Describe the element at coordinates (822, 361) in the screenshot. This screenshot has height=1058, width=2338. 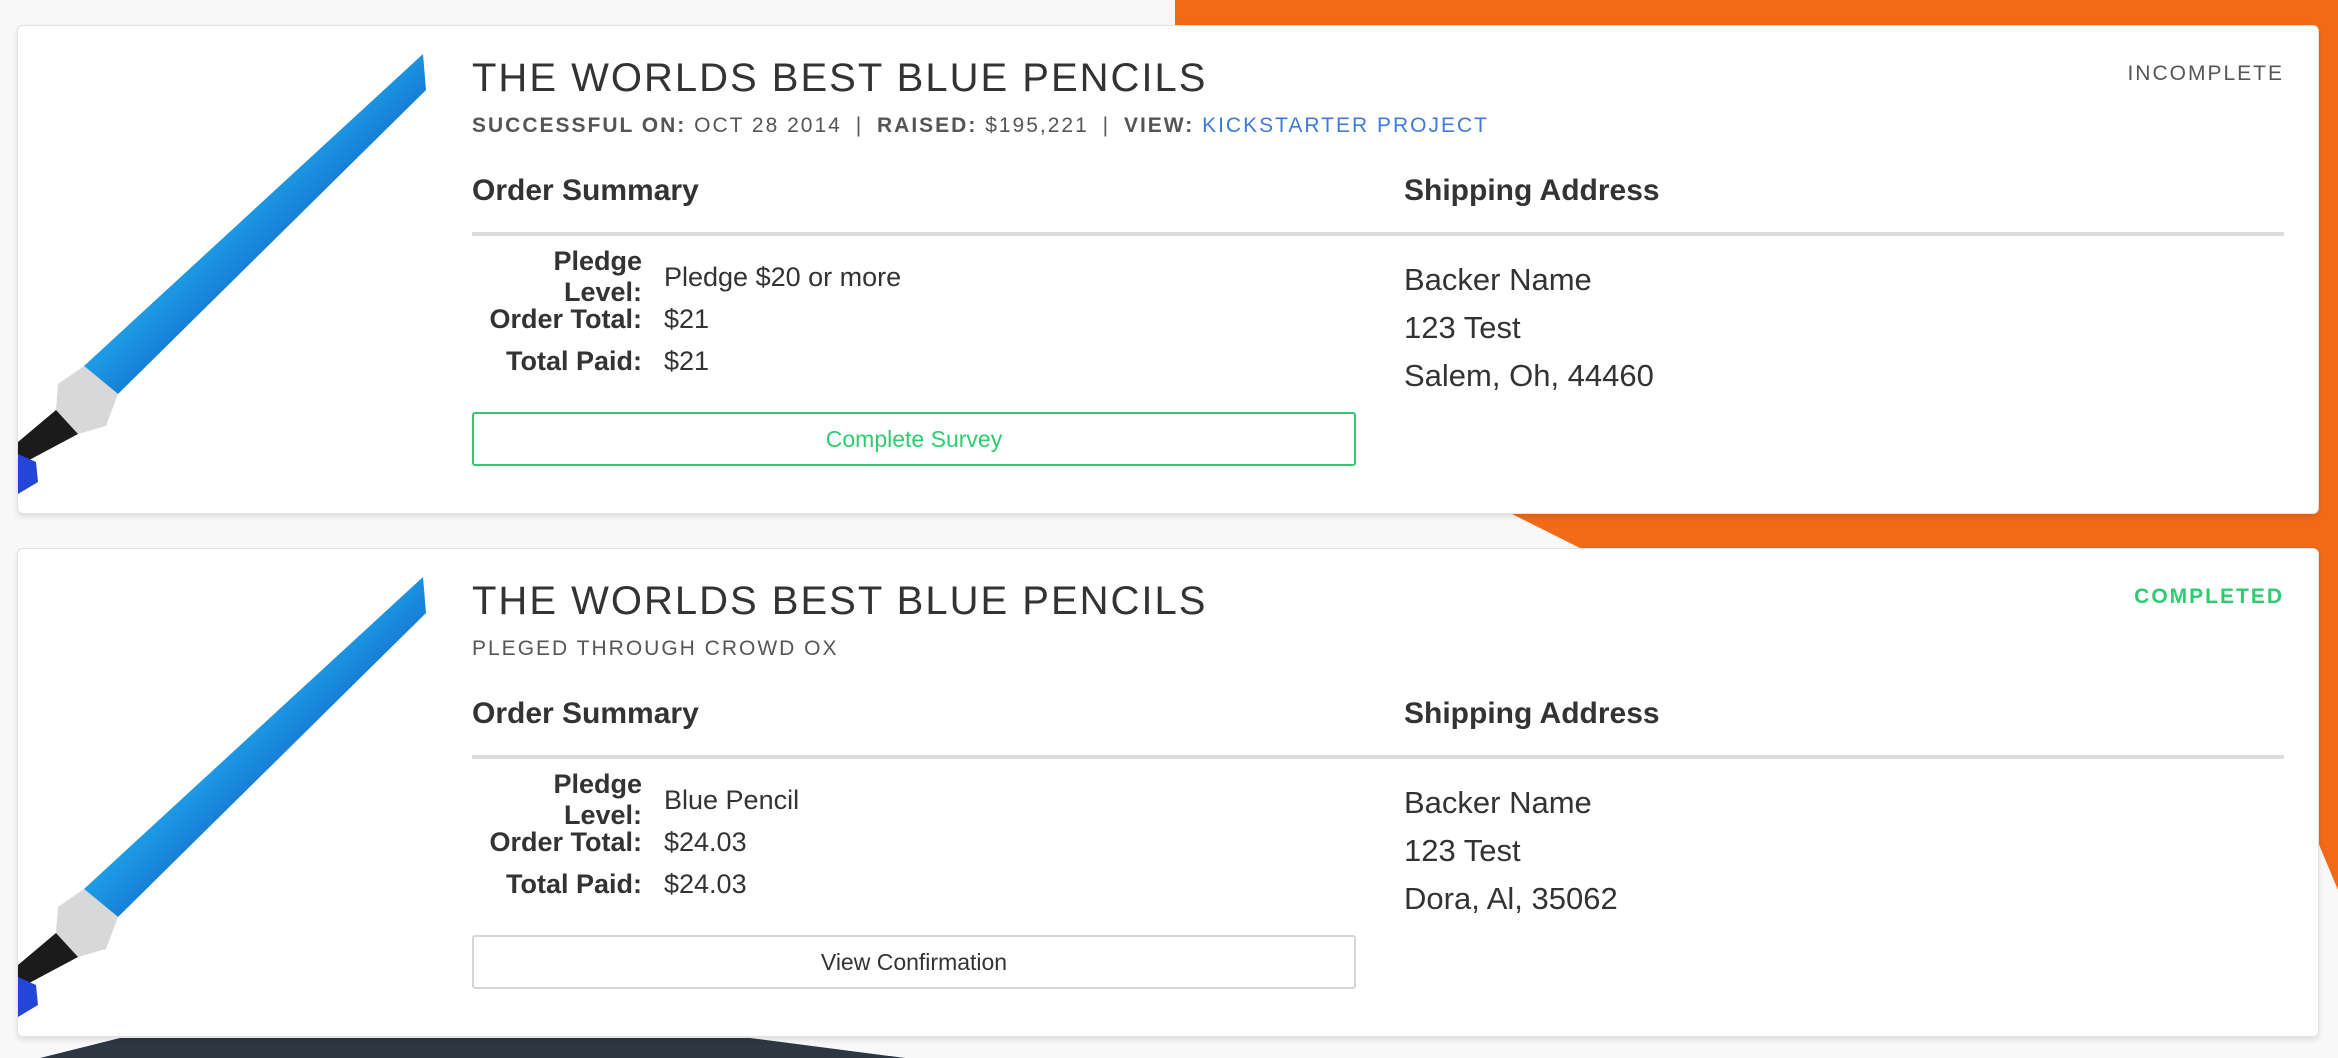
I see `total-paid-row: Total Paid: $21` at that location.